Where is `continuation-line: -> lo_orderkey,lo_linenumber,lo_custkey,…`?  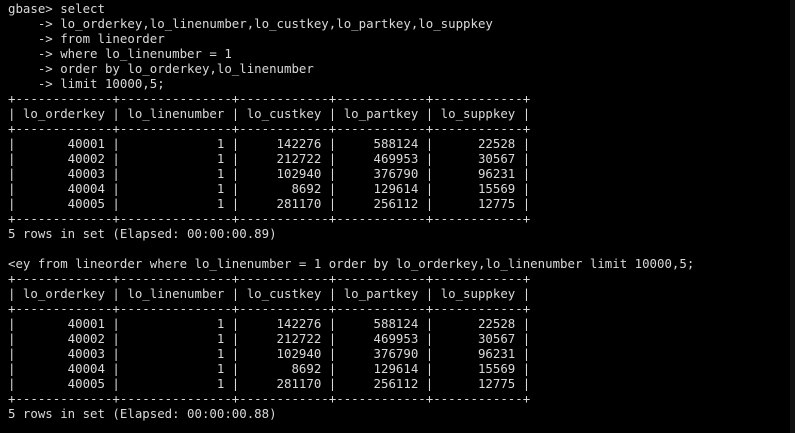
continuation-line: -> lo_orderkey,lo_linenumber,lo_custkey,… is located at coordinates (250, 23).